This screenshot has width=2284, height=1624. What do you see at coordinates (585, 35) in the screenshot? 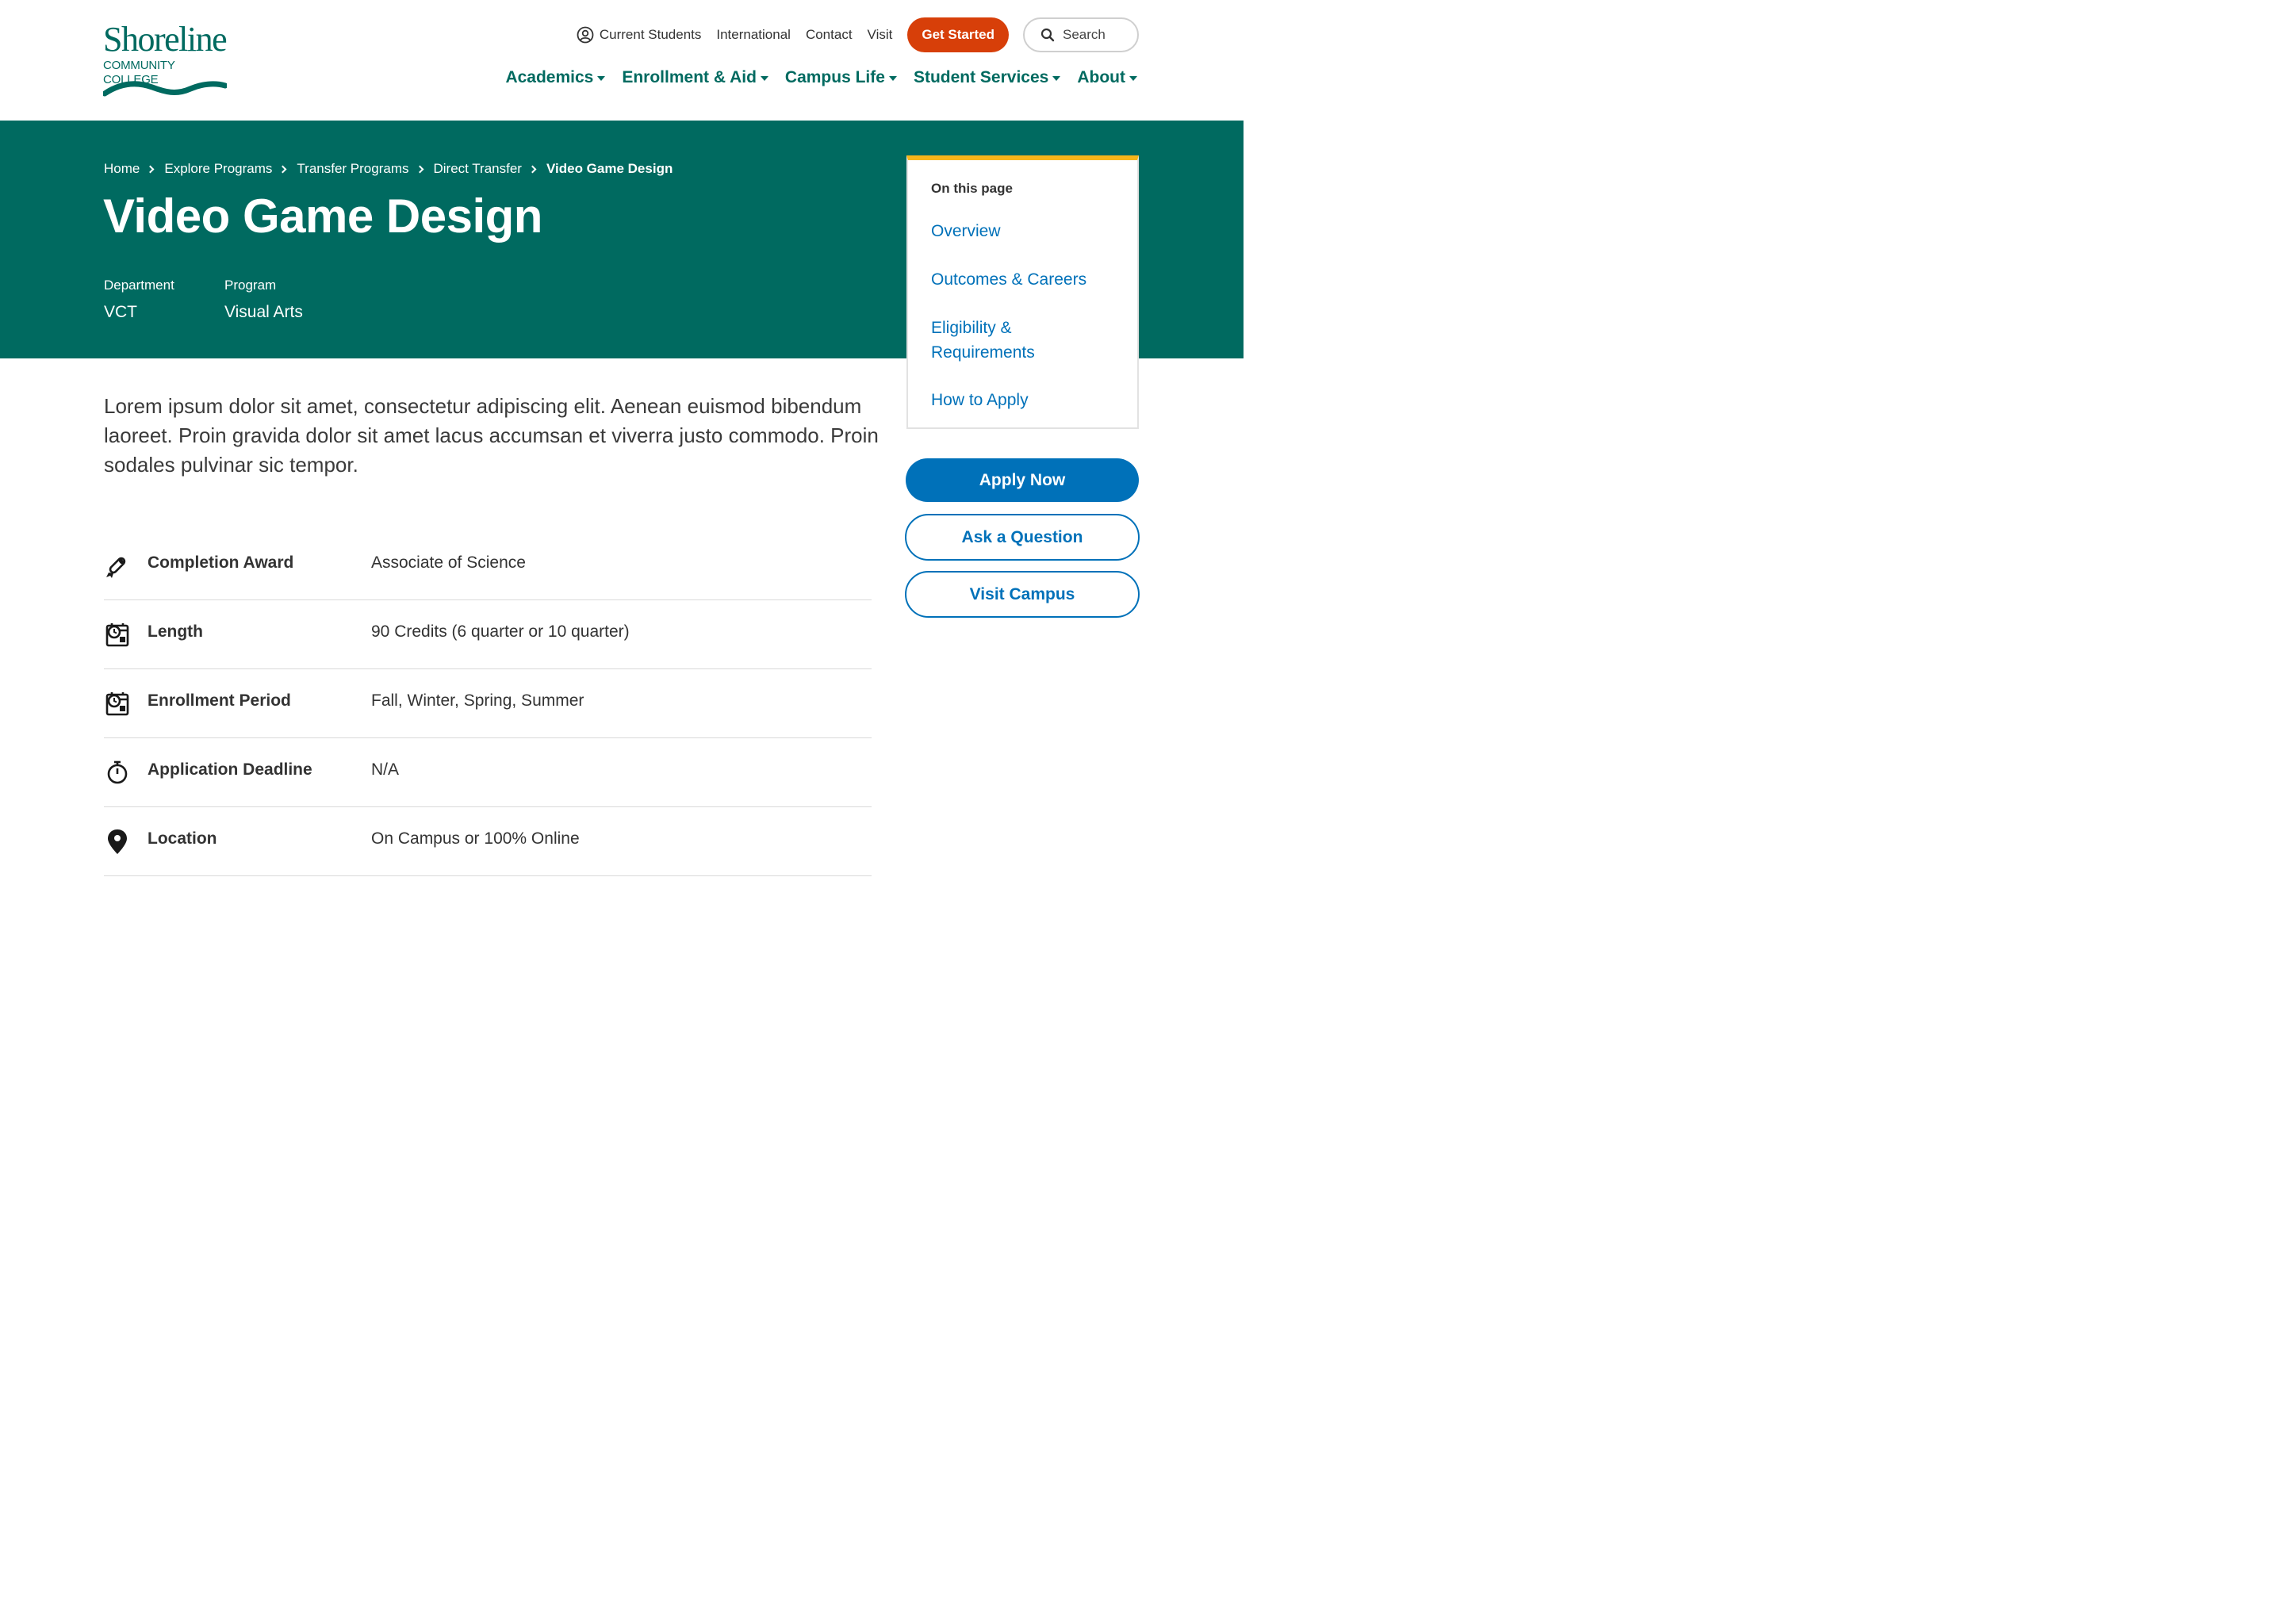
I see `user-circle-icon` at bounding box center [585, 35].